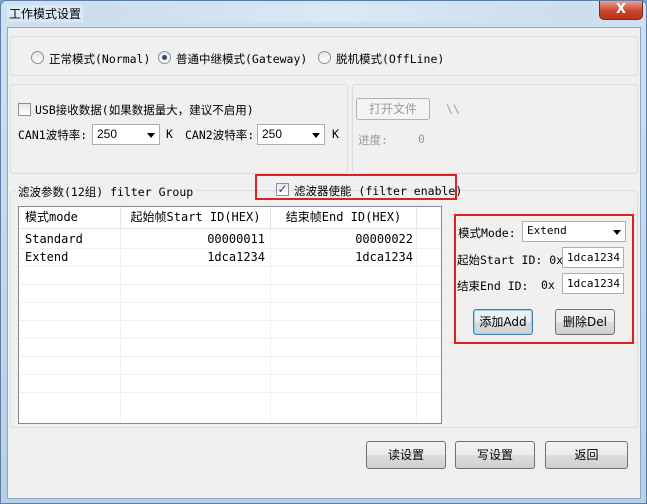 The height and width of the screenshot is (504, 647). What do you see at coordinates (487, 233) in the screenshot?
I see `editor-mode-label: 模式Mode:` at bounding box center [487, 233].